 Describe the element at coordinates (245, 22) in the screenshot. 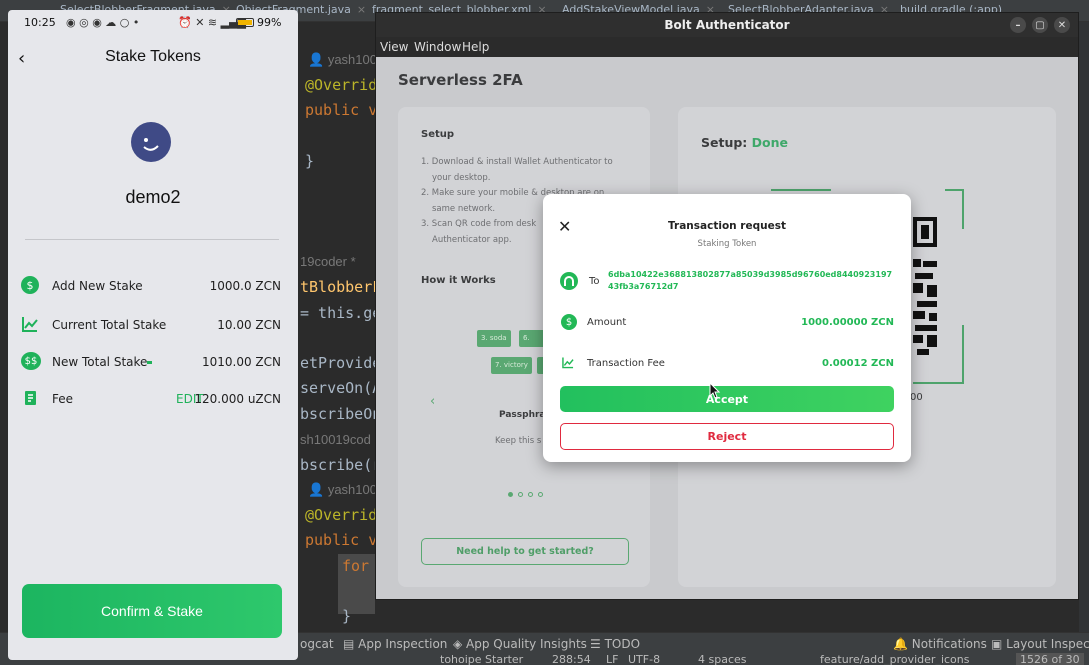

I see `battery-icon` at that location.